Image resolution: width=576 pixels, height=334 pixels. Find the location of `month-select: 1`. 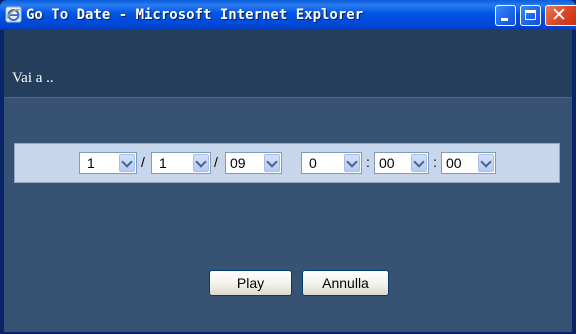

month-select: 1 is located at coordinates (181, 163).